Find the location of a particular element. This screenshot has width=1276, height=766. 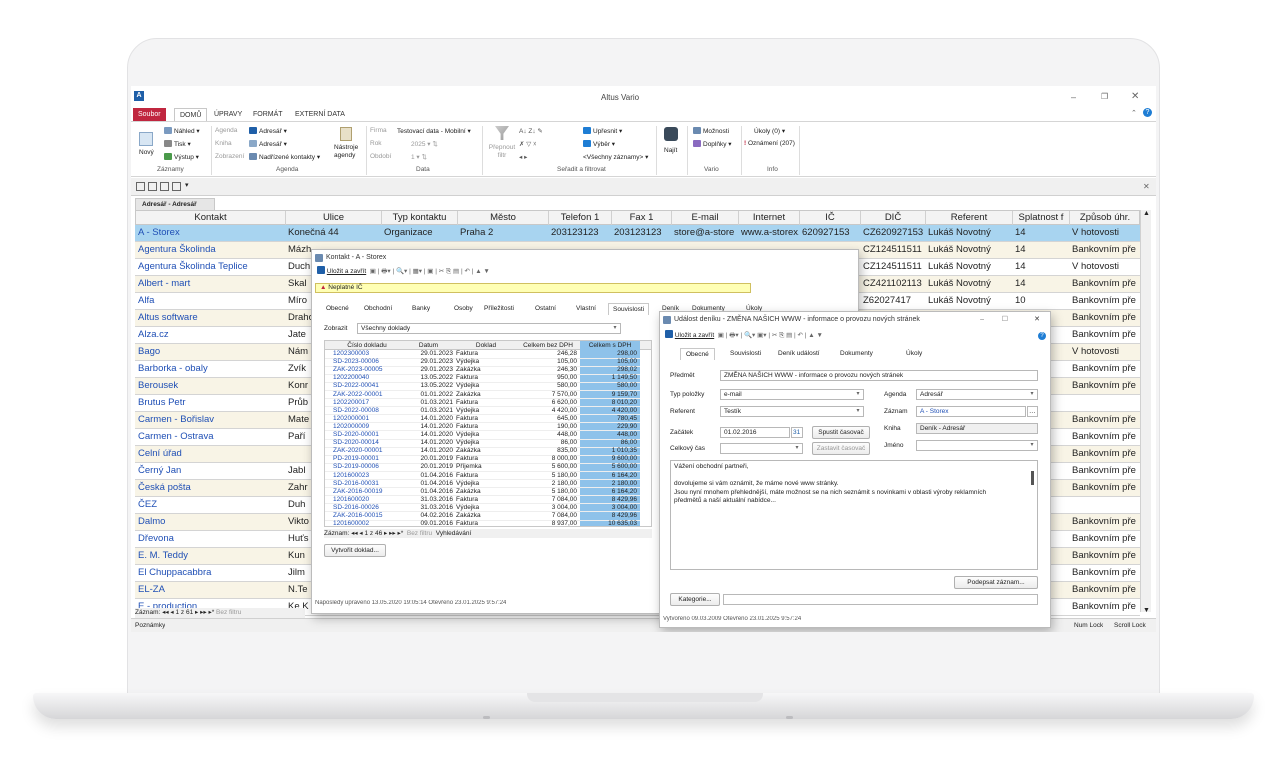

tab-banky: Banky is located at coordinates (421, 308).